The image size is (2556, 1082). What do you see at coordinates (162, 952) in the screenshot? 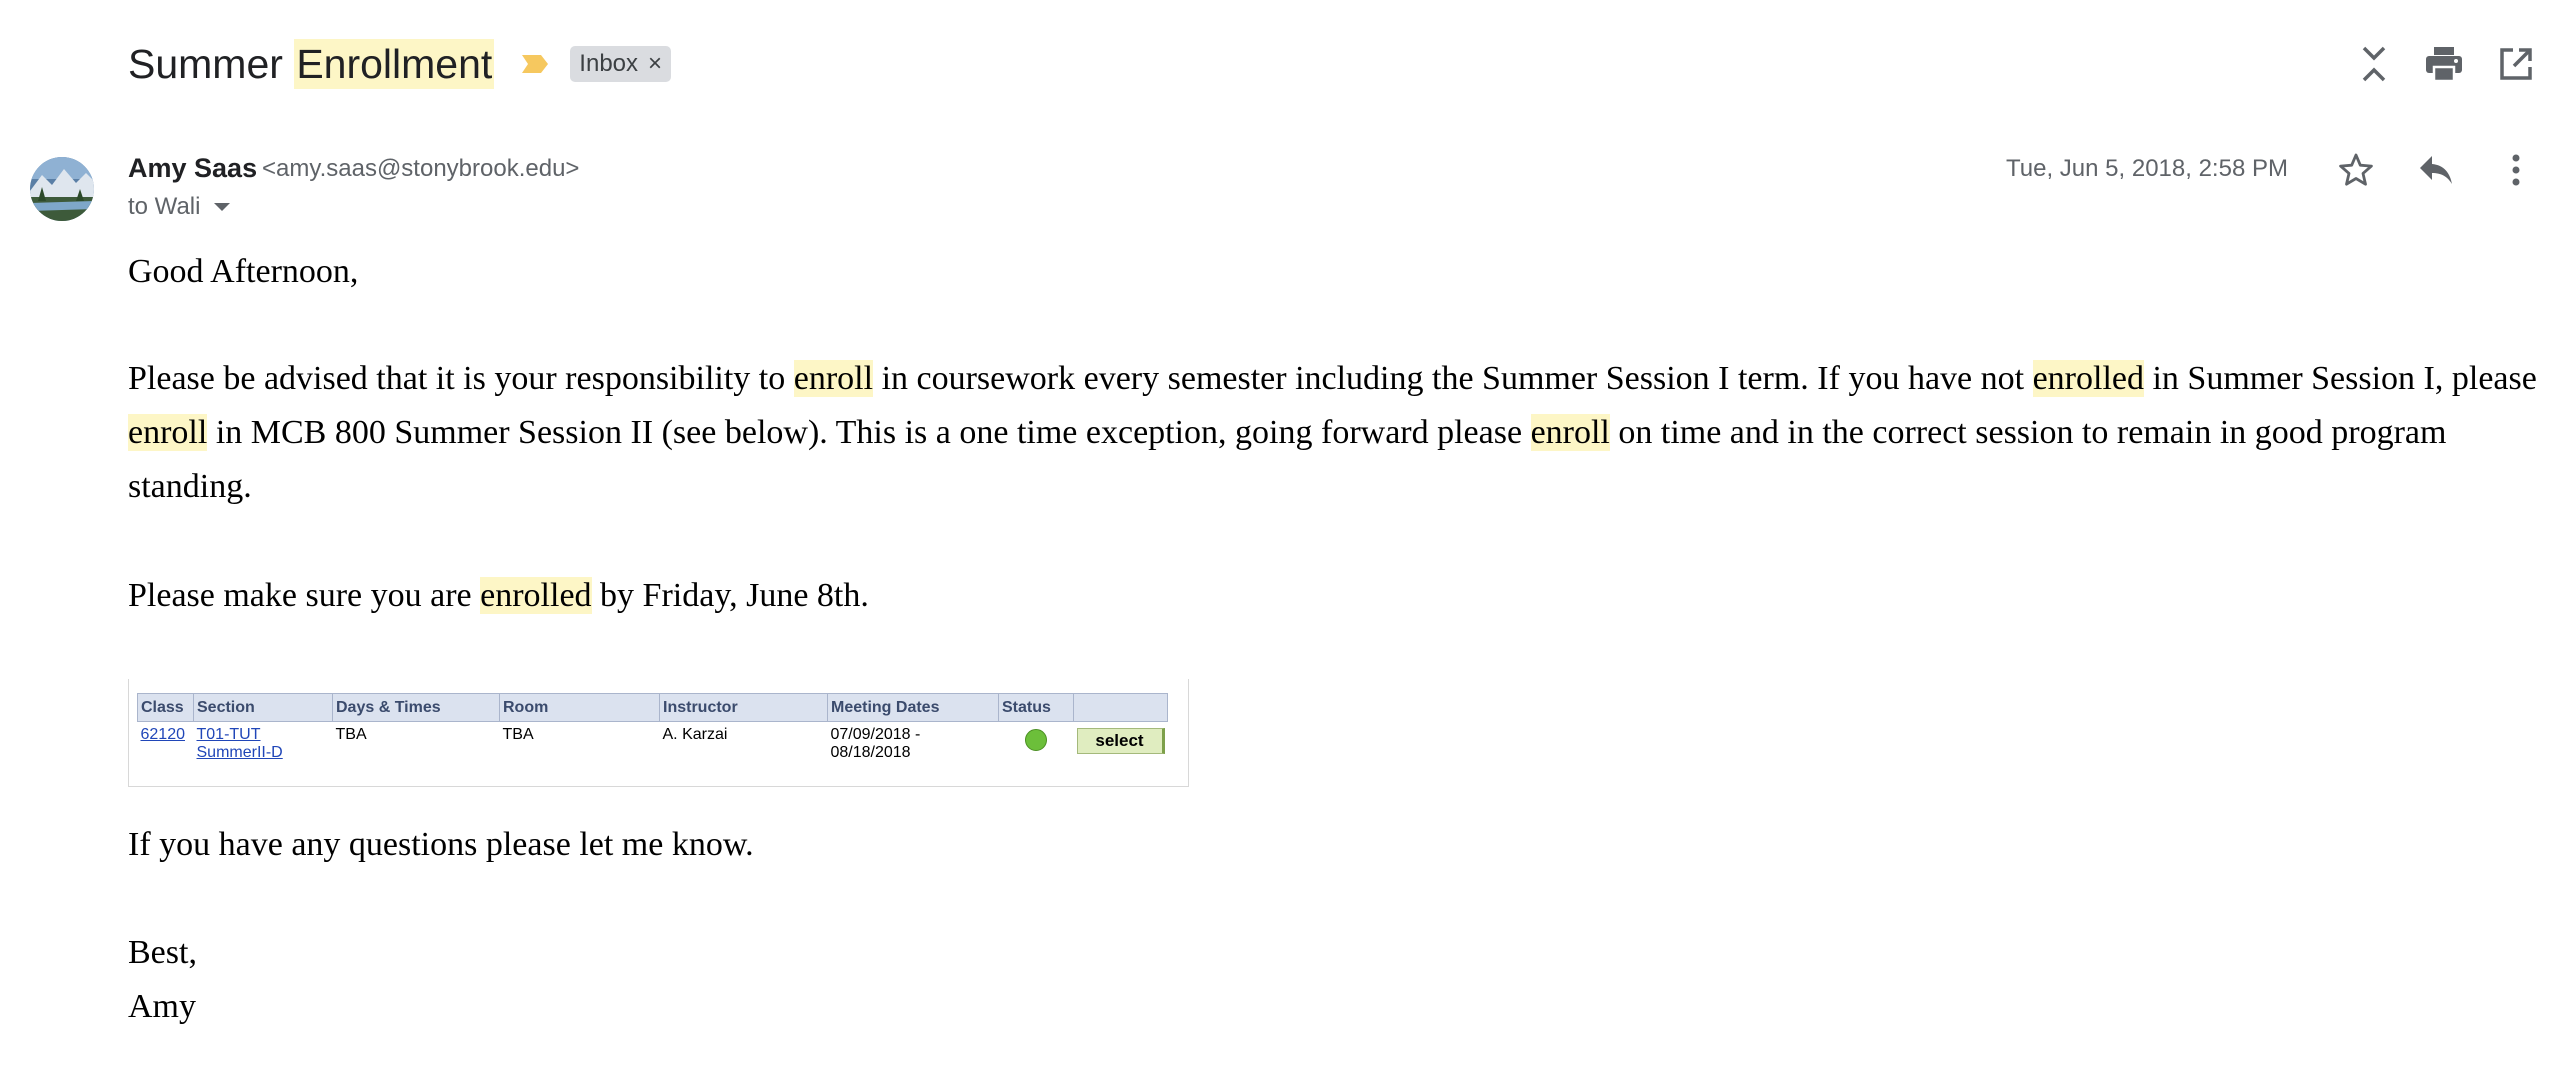
I see `signoff: Best,` at bounding box center [162, 952].